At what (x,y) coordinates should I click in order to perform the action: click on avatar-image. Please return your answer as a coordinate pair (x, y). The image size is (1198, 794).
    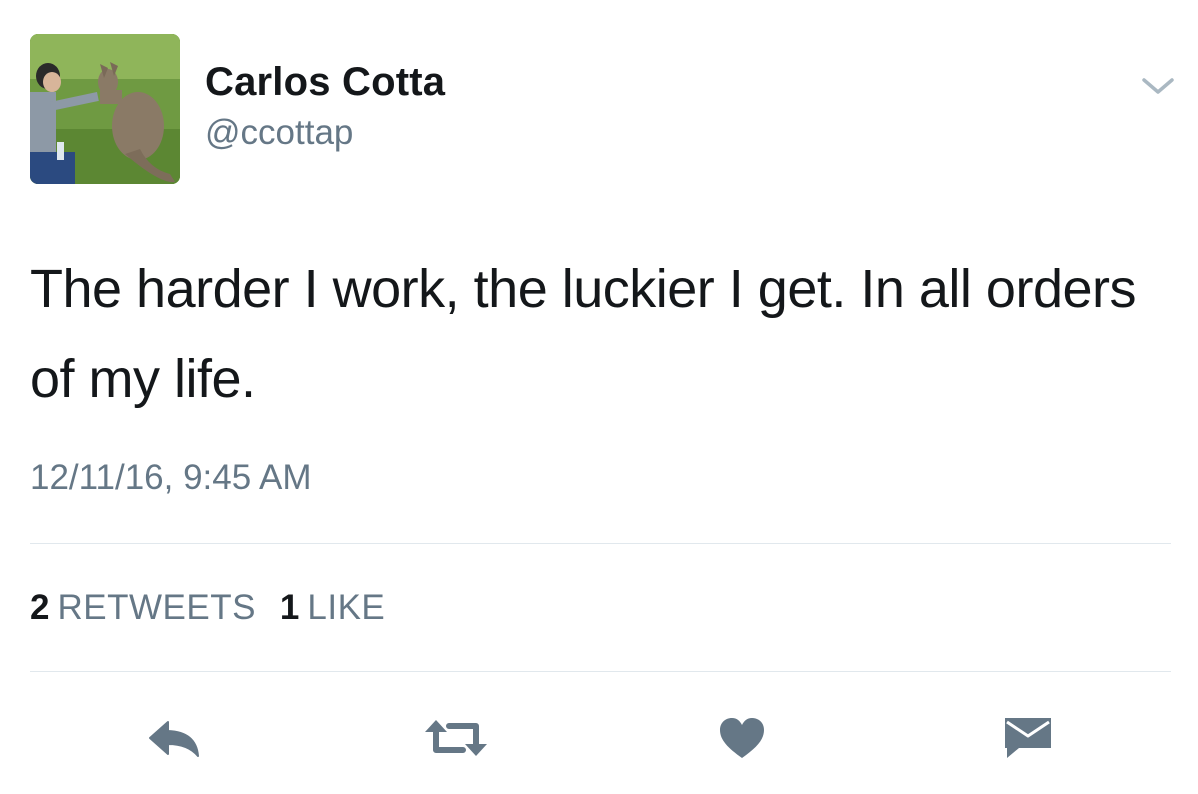
    Looking at the image, I should click on (105, 109).